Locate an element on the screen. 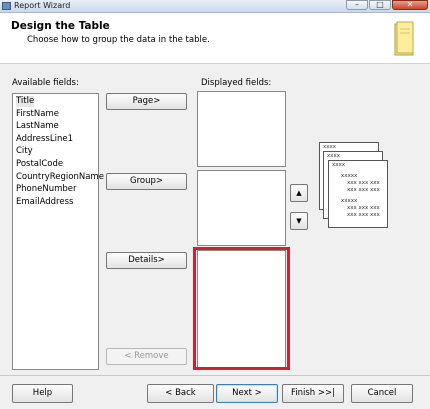  close-button: ✕ is located at coordinates (410, 5).